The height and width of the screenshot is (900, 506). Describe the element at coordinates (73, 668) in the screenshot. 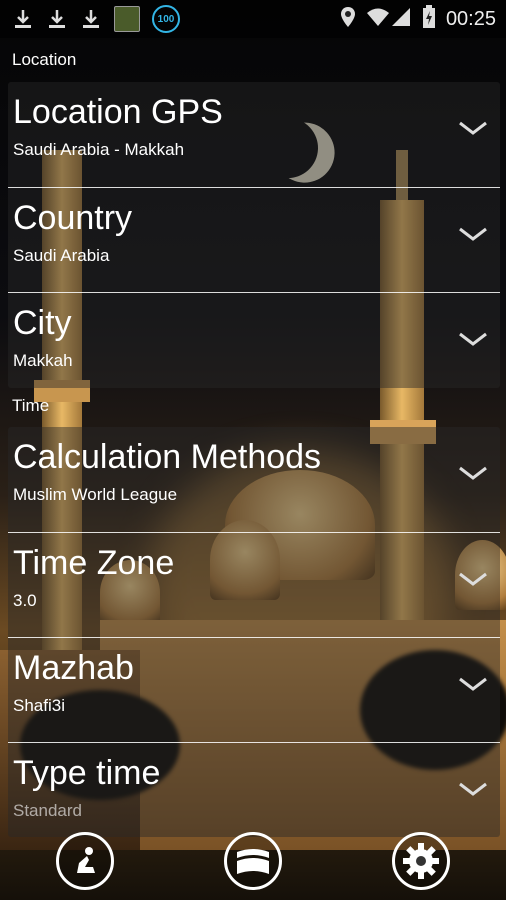

I see `setting-title: Mazhab` at that location.